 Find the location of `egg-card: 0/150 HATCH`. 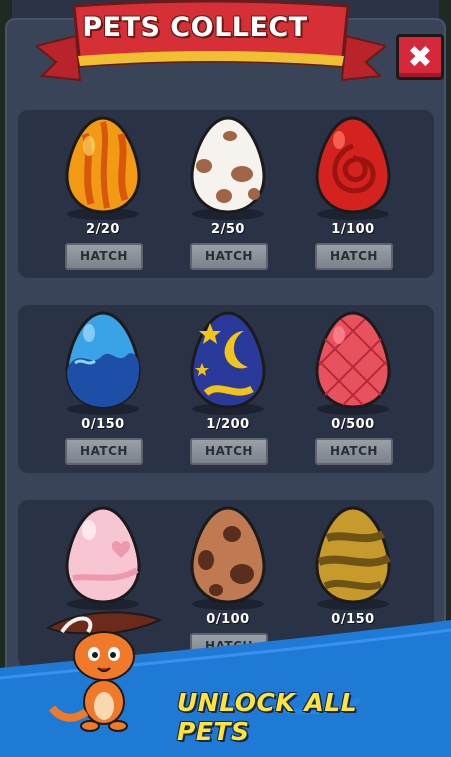

egg-card: 0/150 HATCH is located at coordinates (103, 385).